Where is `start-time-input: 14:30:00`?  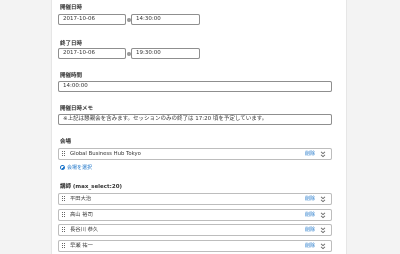
start-time-input: 14:30:00 is located at coordinates (165, 19).